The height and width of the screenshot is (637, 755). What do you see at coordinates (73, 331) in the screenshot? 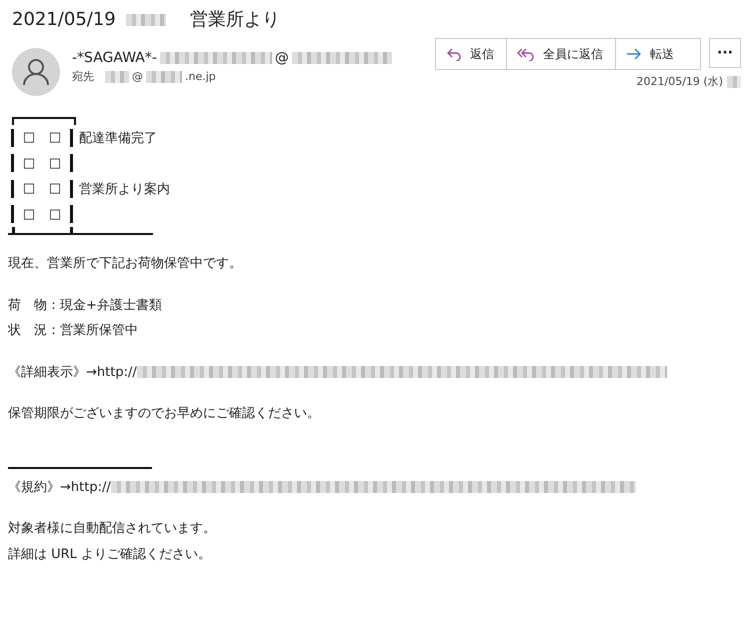
I see `body-text: 状 況：営業所保管中` at bounding box center [73, 331].